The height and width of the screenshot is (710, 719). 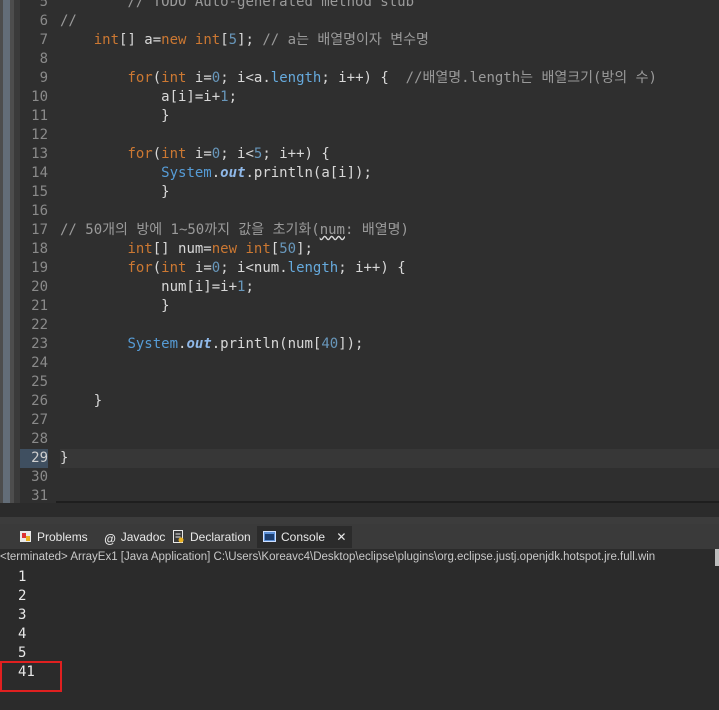 What do you see at coordinates (39, 97) in the screenshot?
I see `line-number: 10` at bounding box center [39, 97].